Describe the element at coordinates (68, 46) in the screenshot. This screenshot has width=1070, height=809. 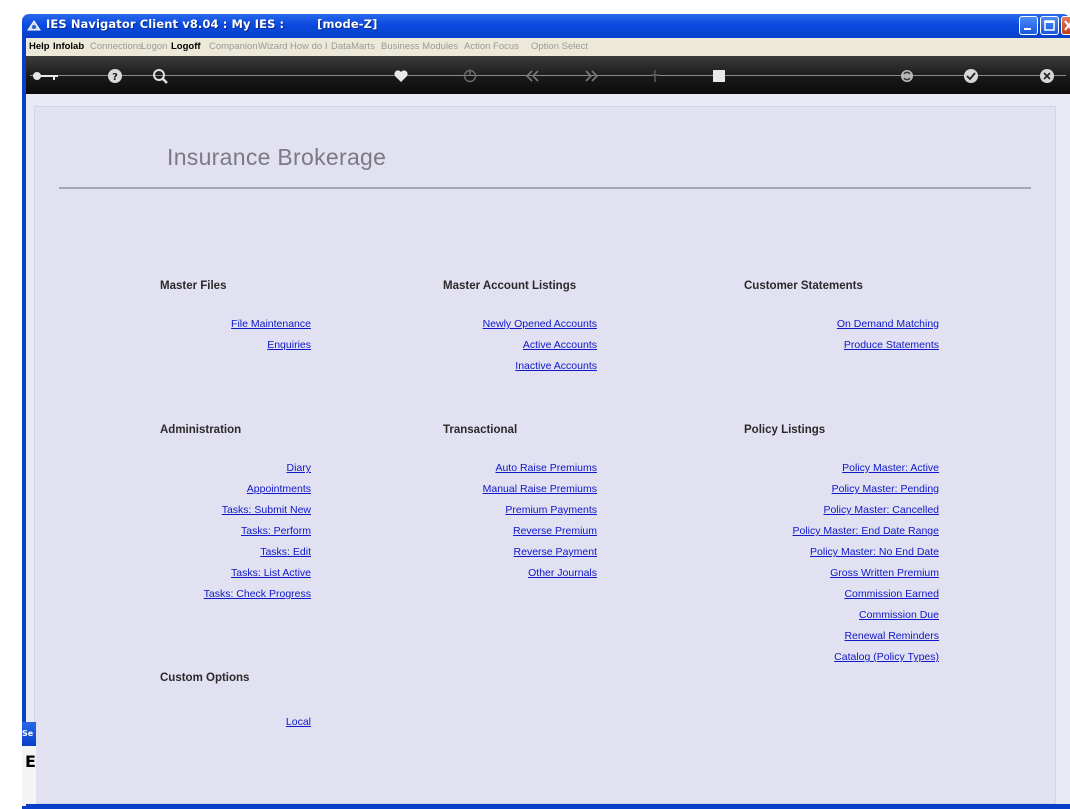
I see `menu-item-infolab: Infolab` at that location.